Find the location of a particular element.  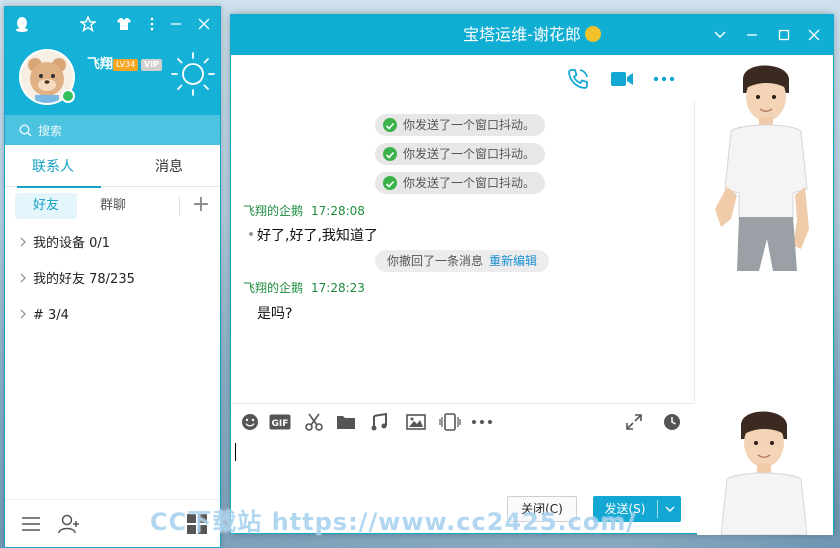

message-input is located at coordinates (463, 466).